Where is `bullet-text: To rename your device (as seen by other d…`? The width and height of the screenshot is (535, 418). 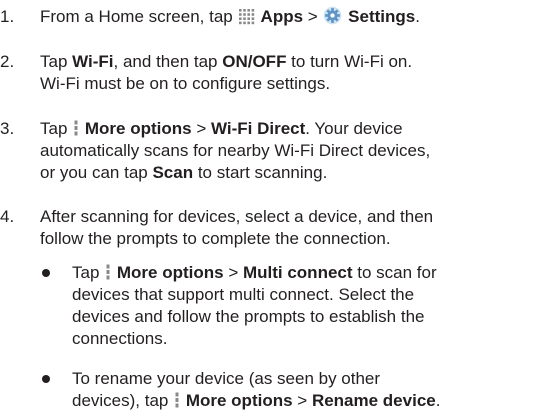
bullet-text: To rename your device (as seen by other d… is located at coordinates (256, 390).